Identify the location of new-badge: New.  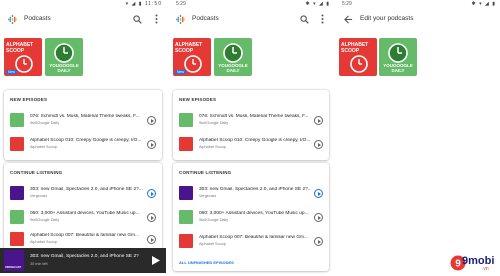
(12, 72).